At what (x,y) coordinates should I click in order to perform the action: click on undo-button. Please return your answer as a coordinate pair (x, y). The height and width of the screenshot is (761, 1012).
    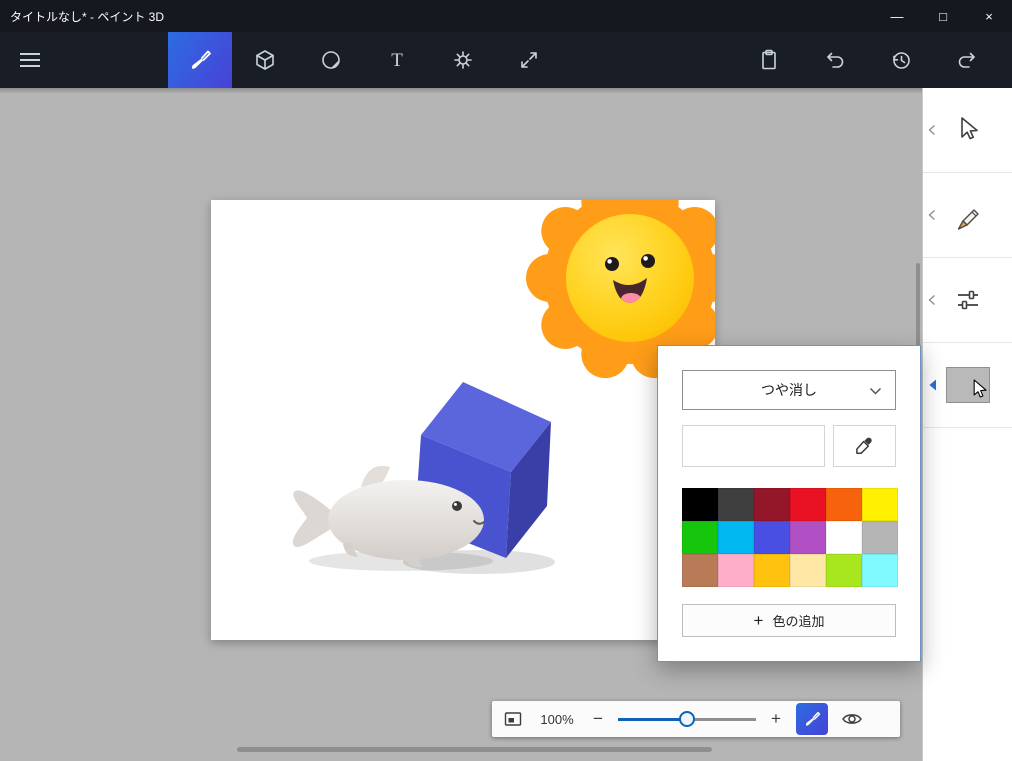
    Looking at the image, I should click on (835, 60).